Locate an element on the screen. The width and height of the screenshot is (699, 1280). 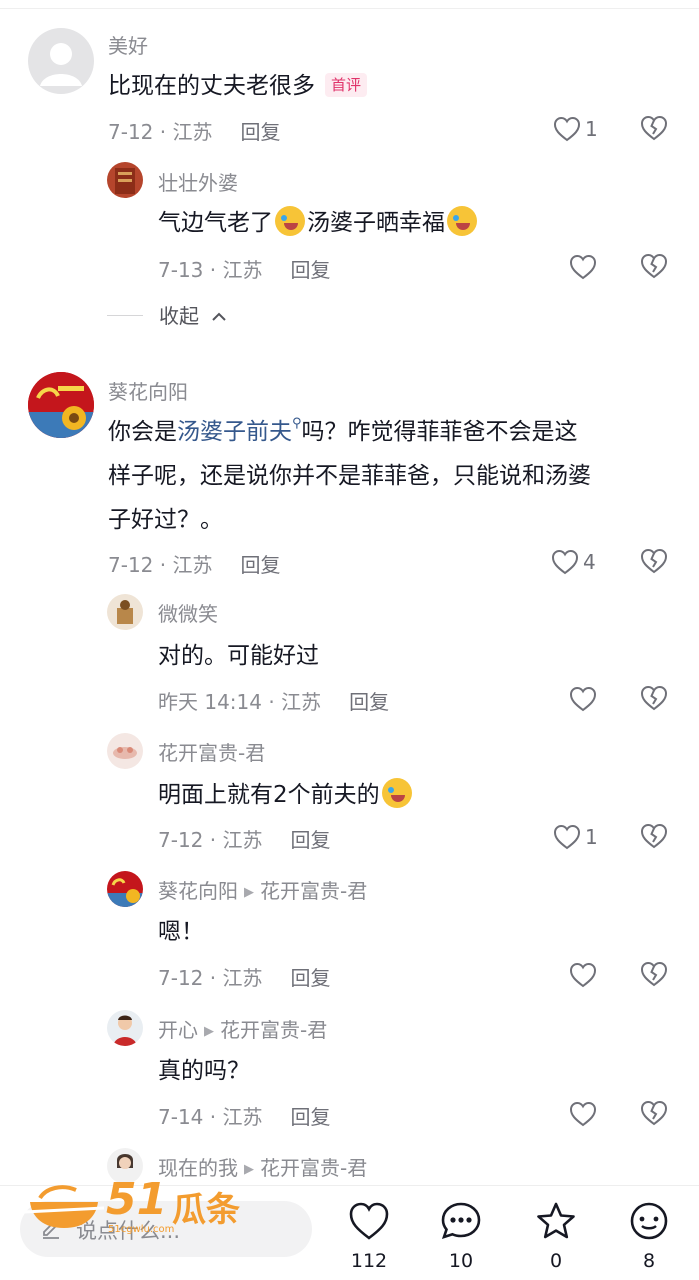
first-comment-badge: 首评 is located at coordinates (346, 85).